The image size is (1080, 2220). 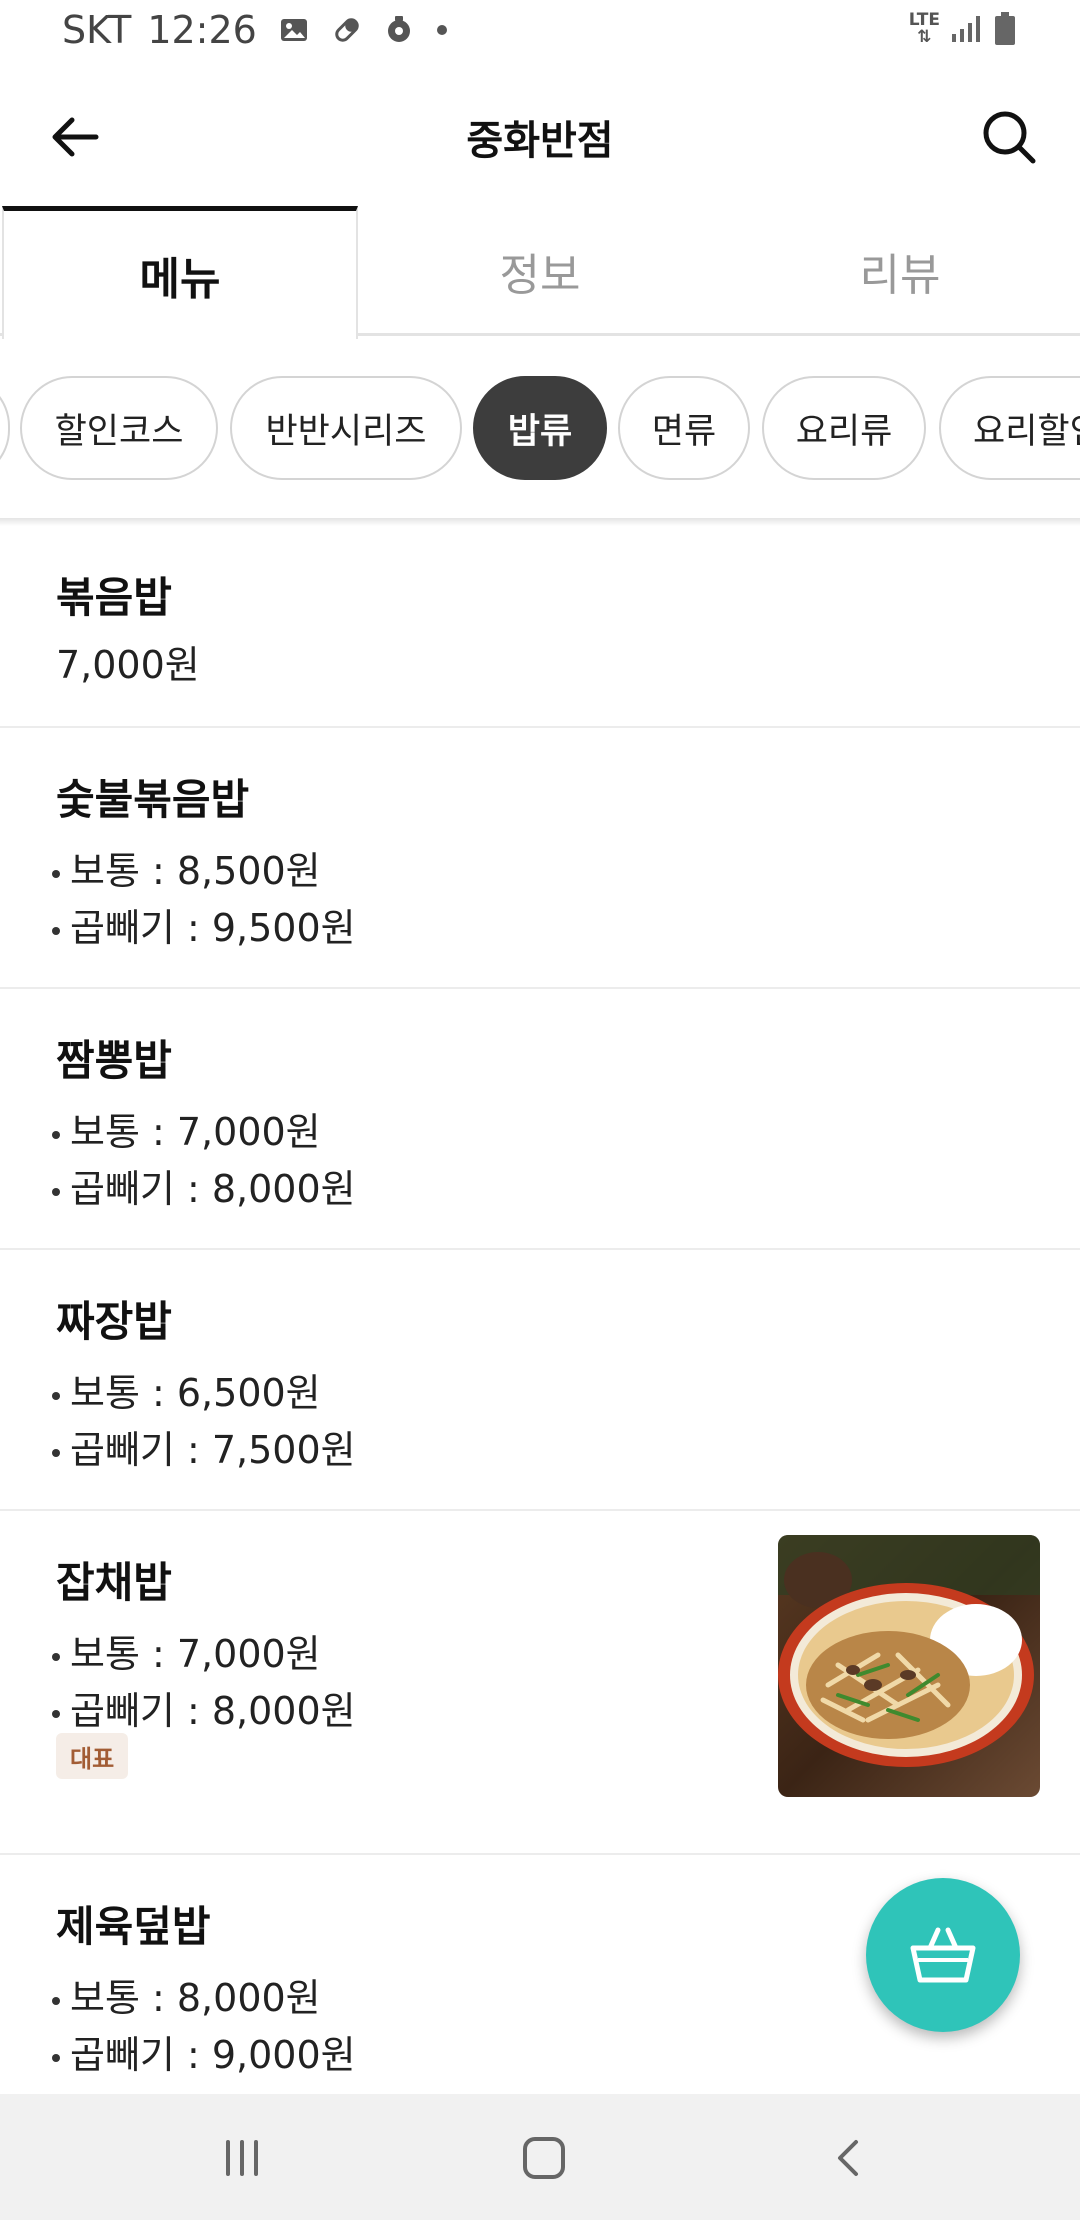 I want to click on category-chip-discount-course: 할인코스, so click(x=119, y=428).